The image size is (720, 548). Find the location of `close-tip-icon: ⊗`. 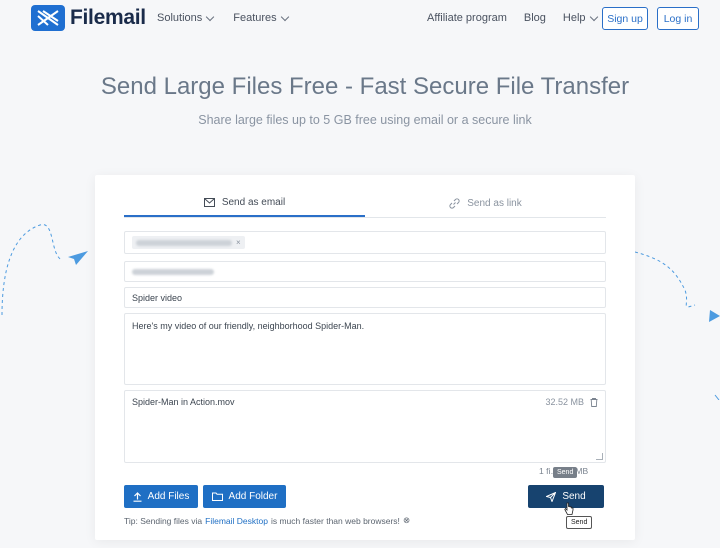

close-tip-icon: ⊗ is located at coordinates (406, 520).